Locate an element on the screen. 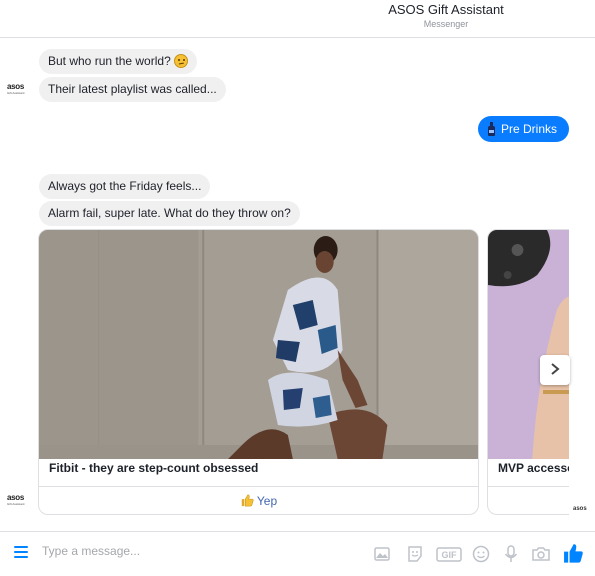  message-composer: GIF is located at coordinates (297, 553).